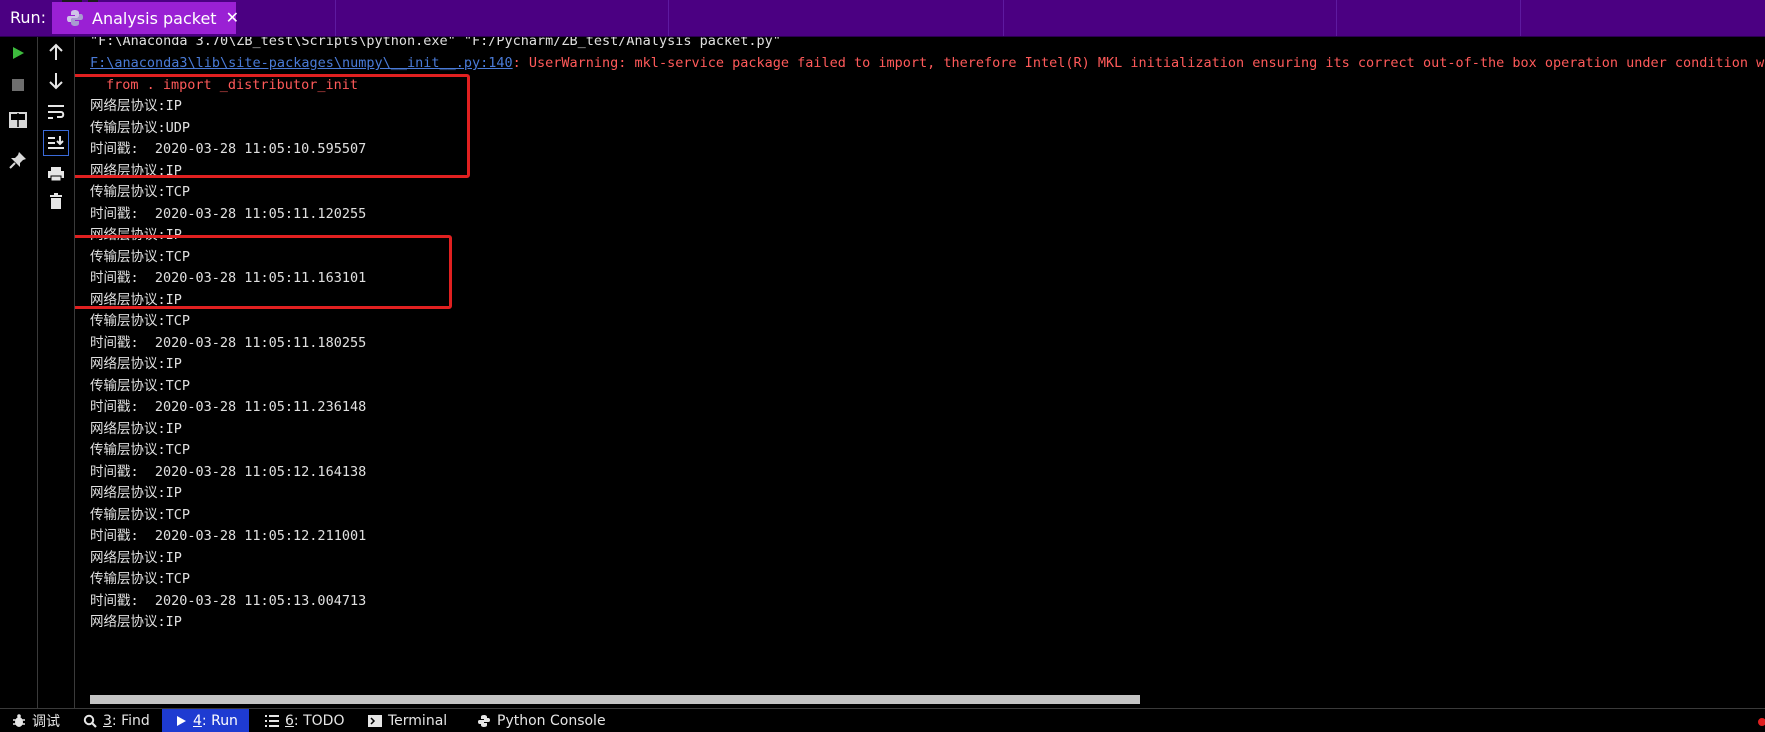  Describe the element at coordinates (289, 721) in the screenshot. I see `tab-shortcut: 6` at that location.